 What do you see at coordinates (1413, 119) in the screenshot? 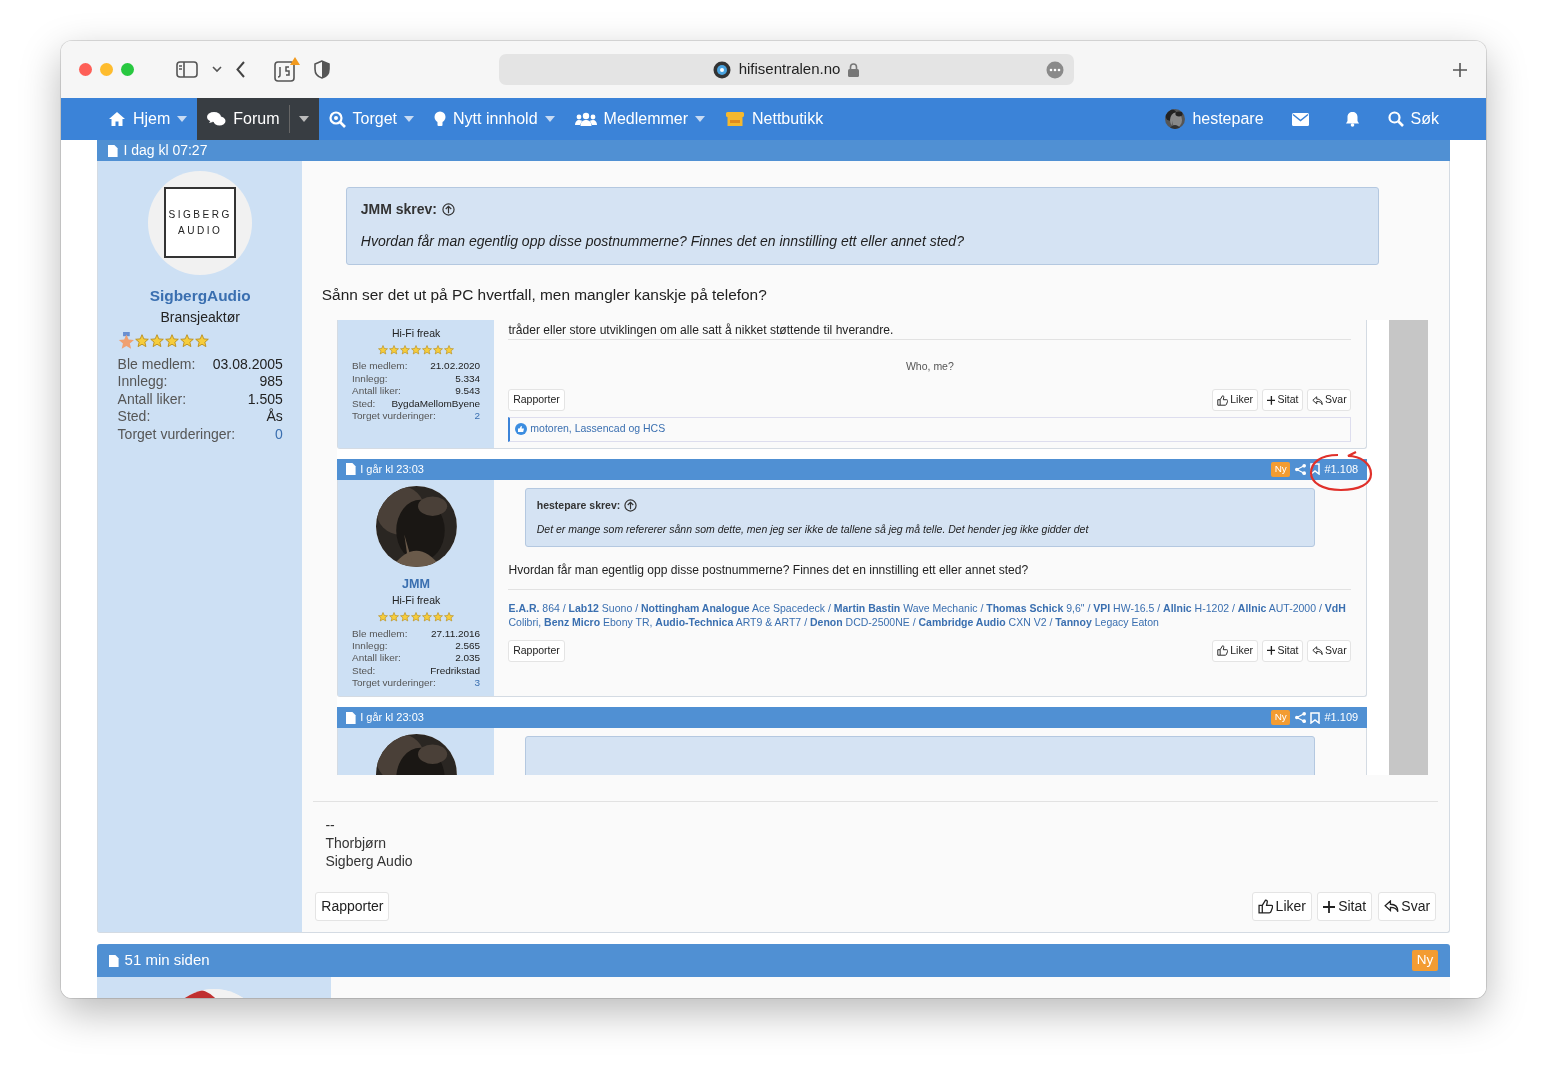
I see `search-button: Søk` at bounding box center [1413, 119].